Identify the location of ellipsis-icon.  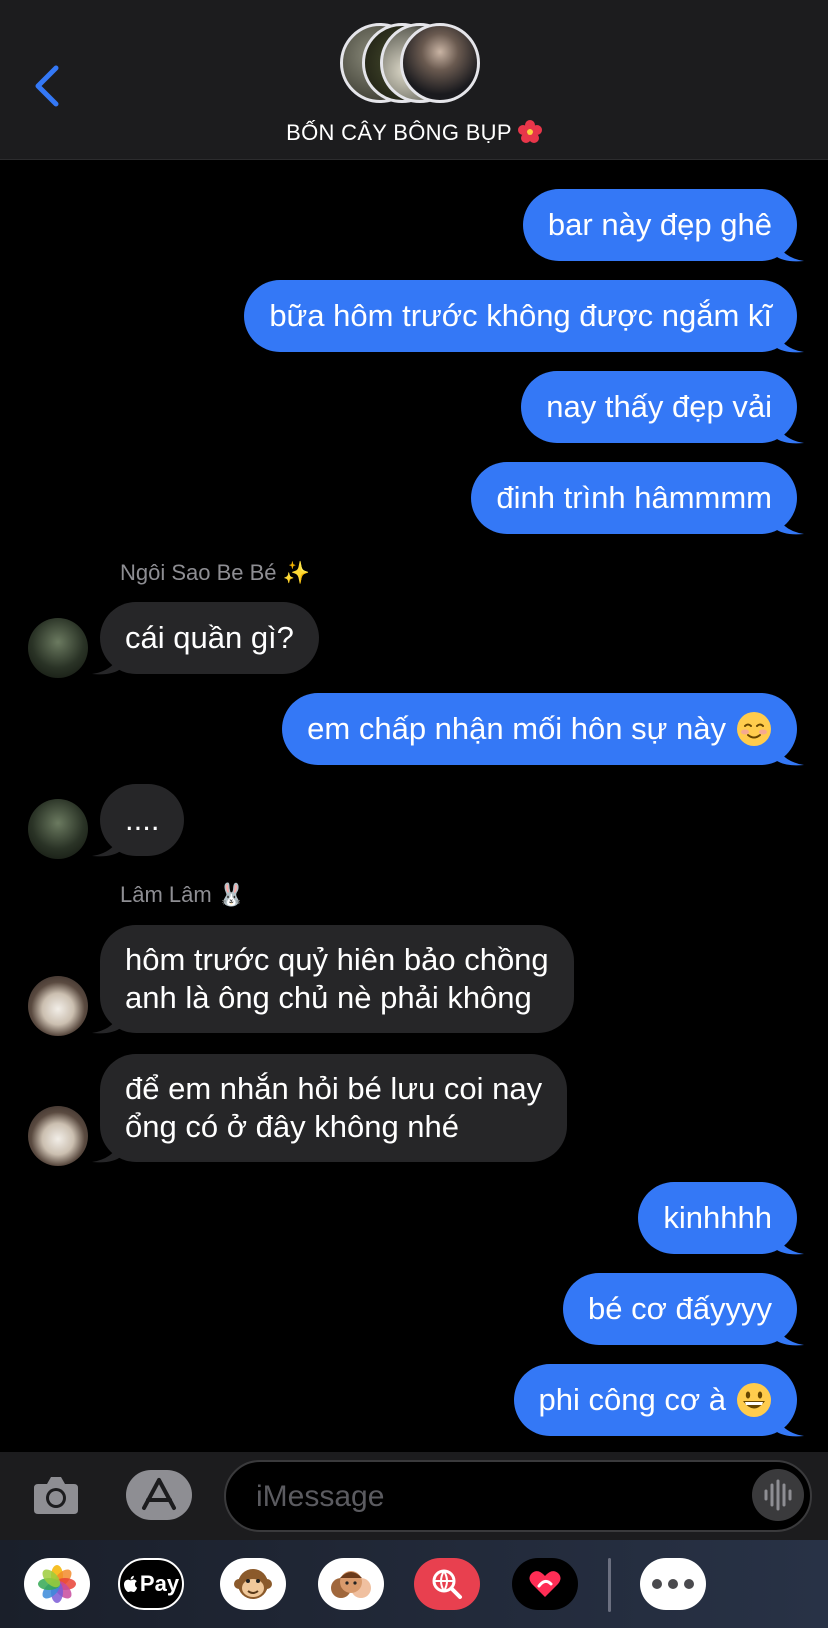
(673, 1584).